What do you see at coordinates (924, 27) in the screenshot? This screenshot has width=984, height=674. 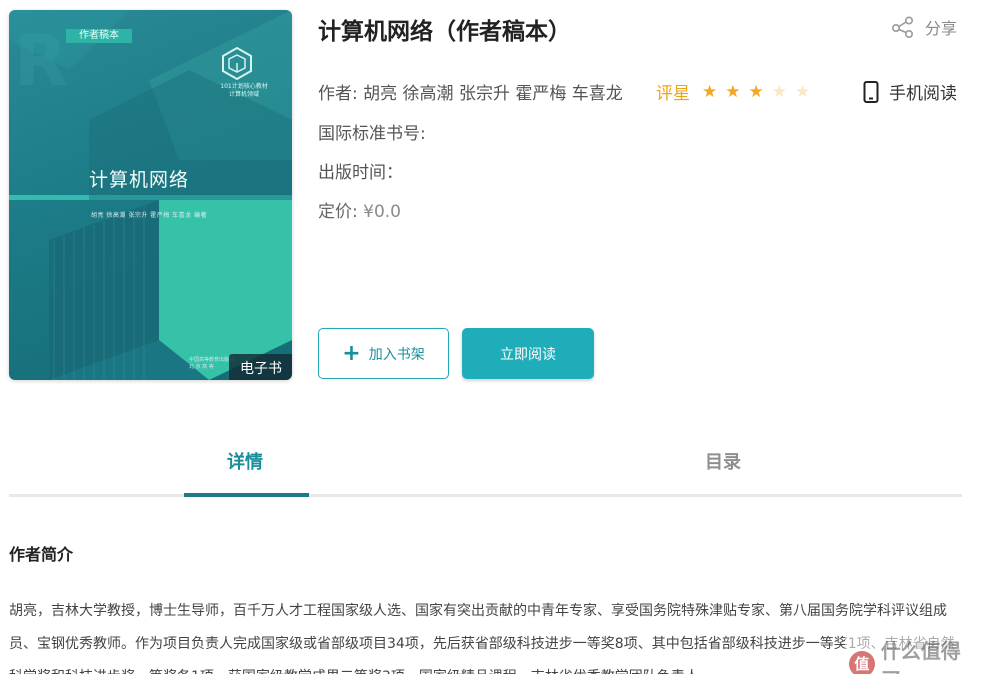 I see `share-button: 分享` at bounding box center [924, 27].